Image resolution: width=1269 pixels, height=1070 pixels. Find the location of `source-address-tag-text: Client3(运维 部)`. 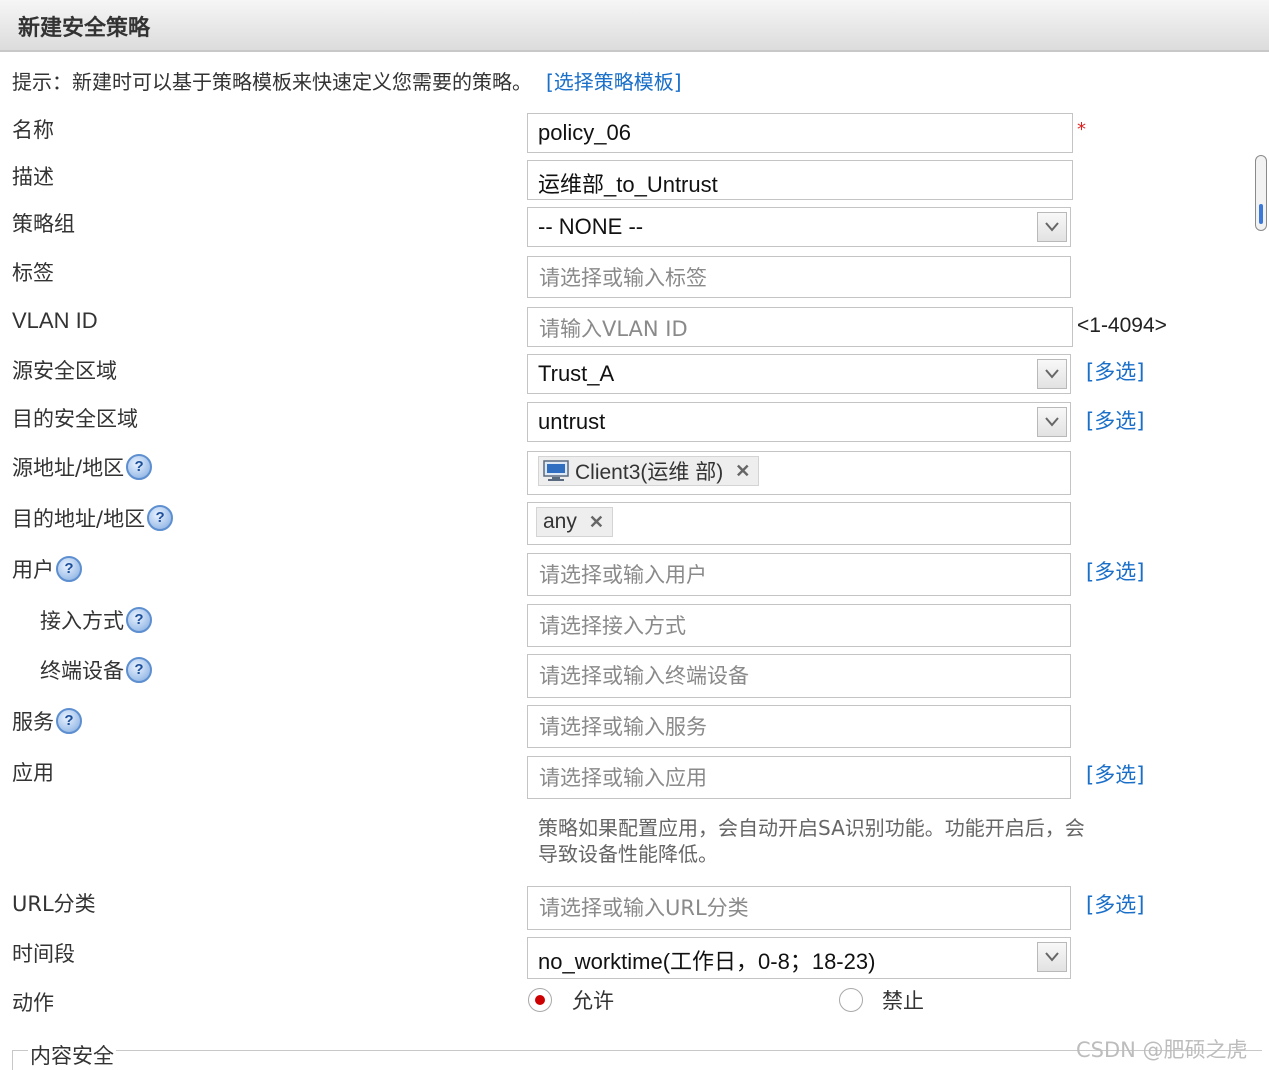

source-address-tag-text: Client3(运维 部) is located at coordinates (649, 472).